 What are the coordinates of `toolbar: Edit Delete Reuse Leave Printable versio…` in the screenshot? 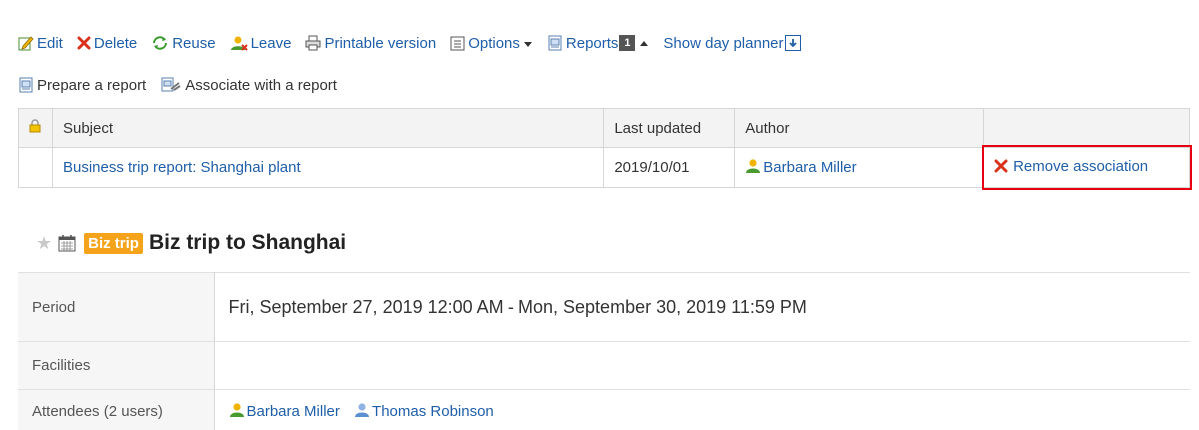 It's located at (409, 43).